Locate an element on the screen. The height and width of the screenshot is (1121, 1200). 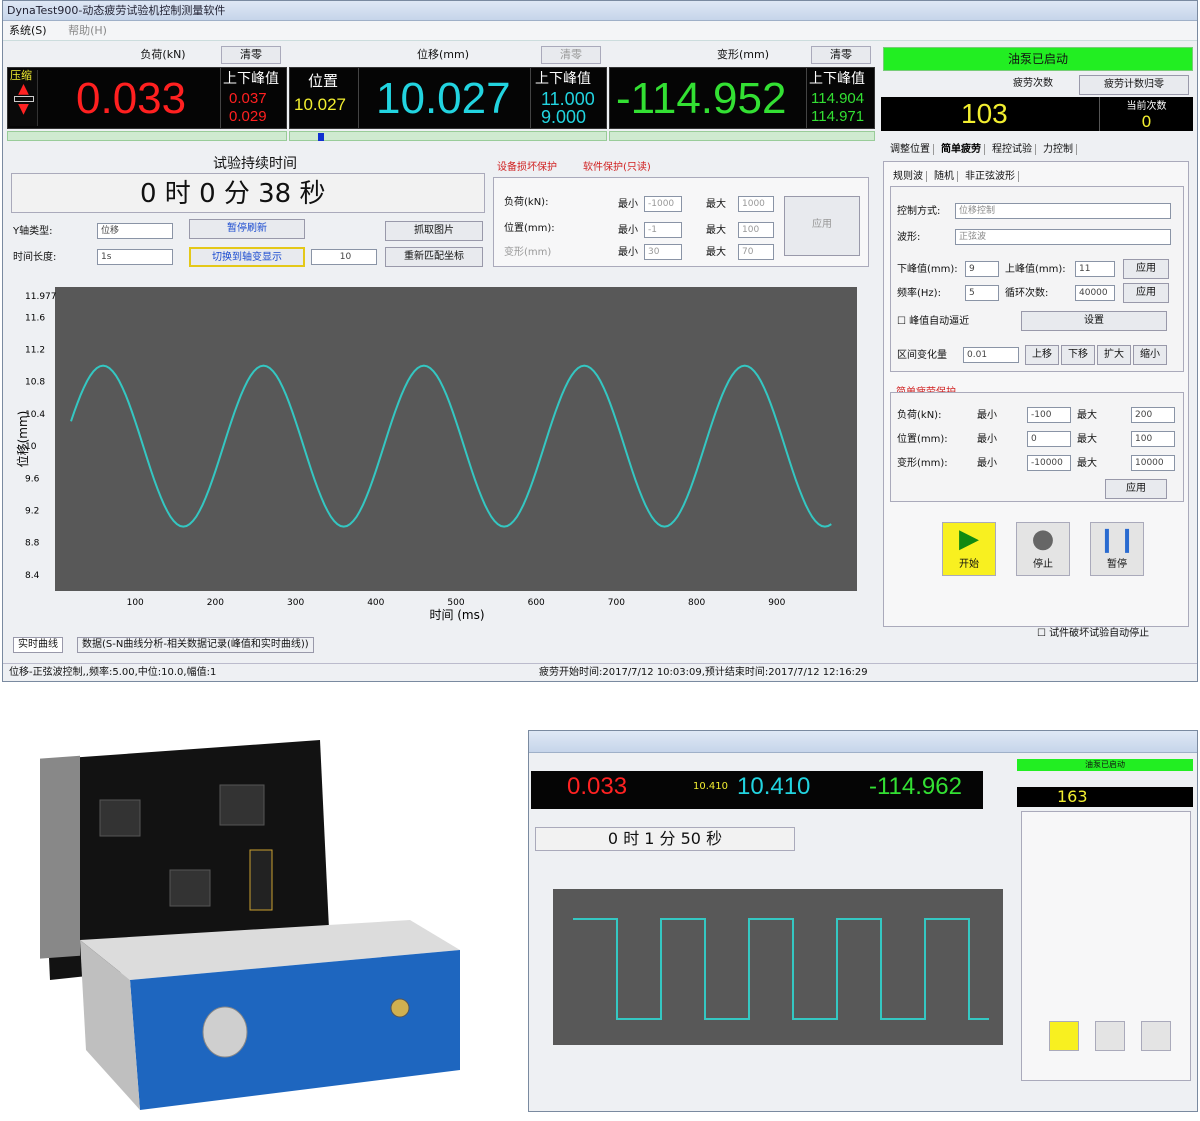
upper-peak-input: 11 is located at coordinates (1095, 269).